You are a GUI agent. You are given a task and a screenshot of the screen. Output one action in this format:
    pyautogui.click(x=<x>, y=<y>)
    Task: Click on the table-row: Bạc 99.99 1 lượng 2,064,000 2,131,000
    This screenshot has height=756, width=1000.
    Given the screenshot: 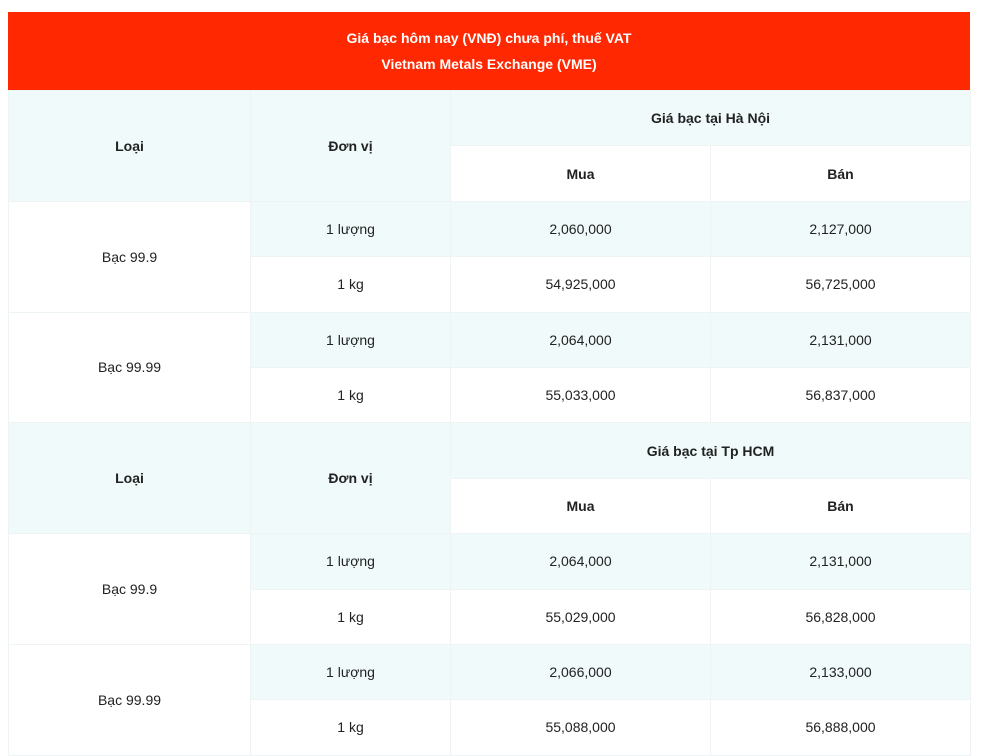 What is the action you would take?
    pyautogui.click(x=490, y=367)
    